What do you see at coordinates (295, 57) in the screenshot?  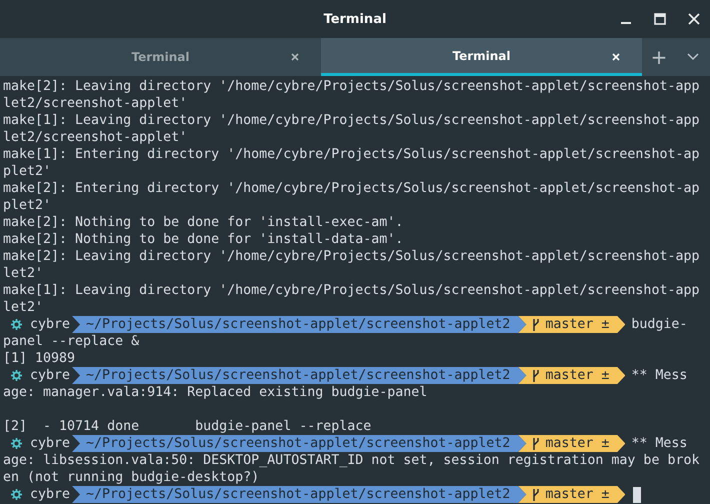 I see `close-icon` at bounding box center [295, 57].